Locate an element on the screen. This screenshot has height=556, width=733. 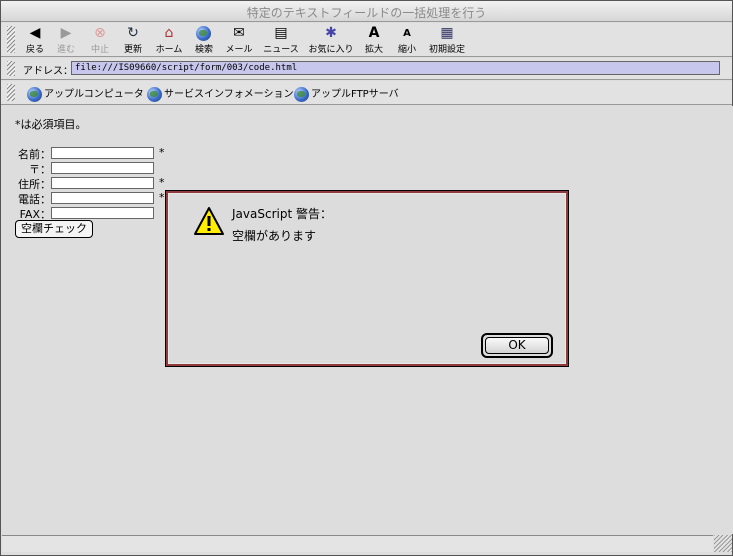
phone-label: 電話： is located at coordinates (34, 199).